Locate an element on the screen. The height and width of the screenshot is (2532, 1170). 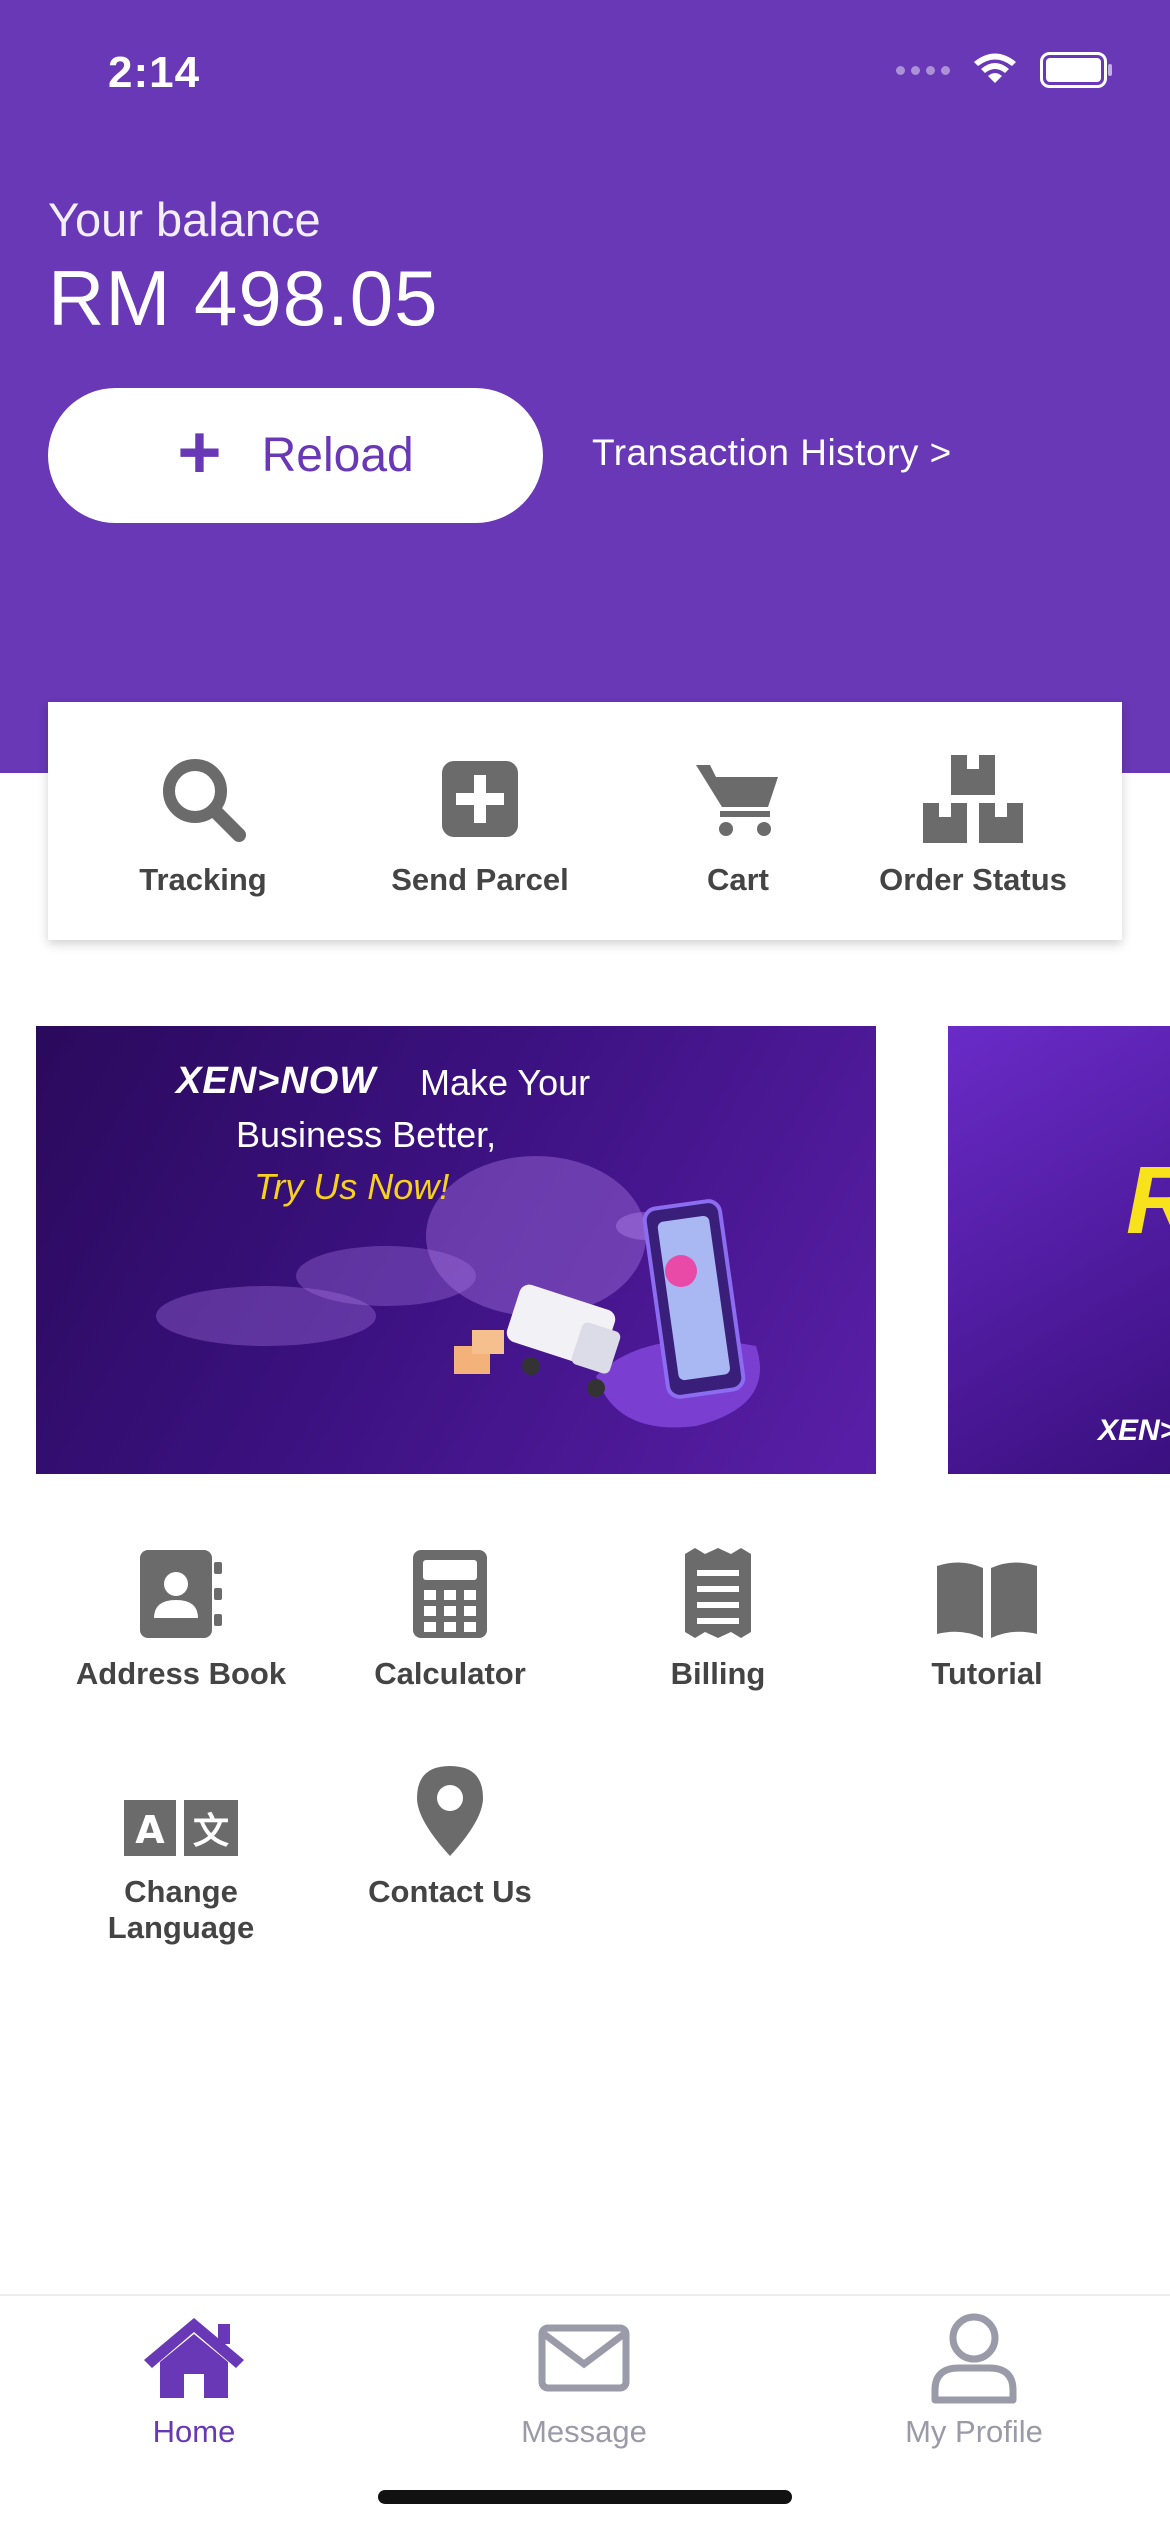
menu-label: Change Language is located at coordinates (181, 1909).